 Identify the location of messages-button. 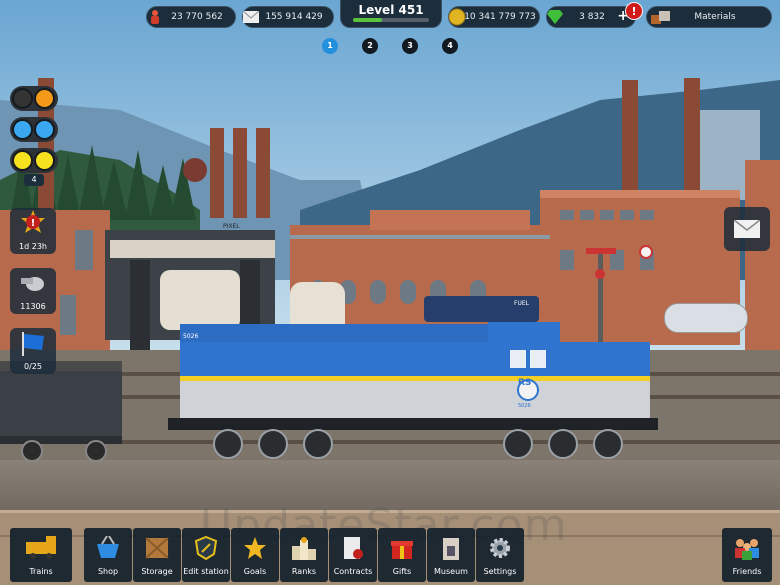
(747, 229).